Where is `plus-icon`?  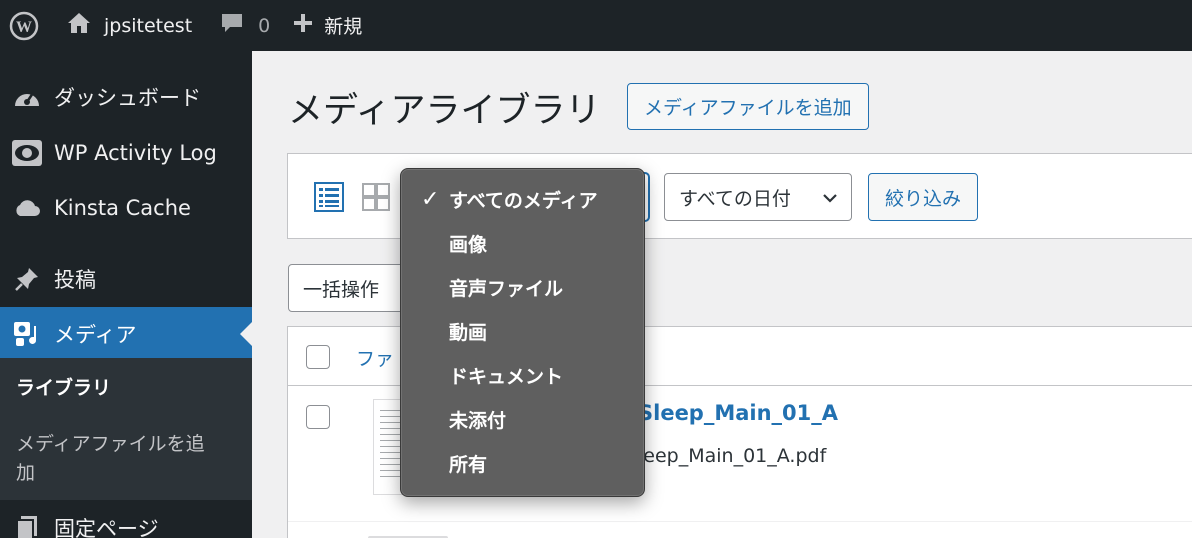 plus-icon is located at coordinates (303, 25).